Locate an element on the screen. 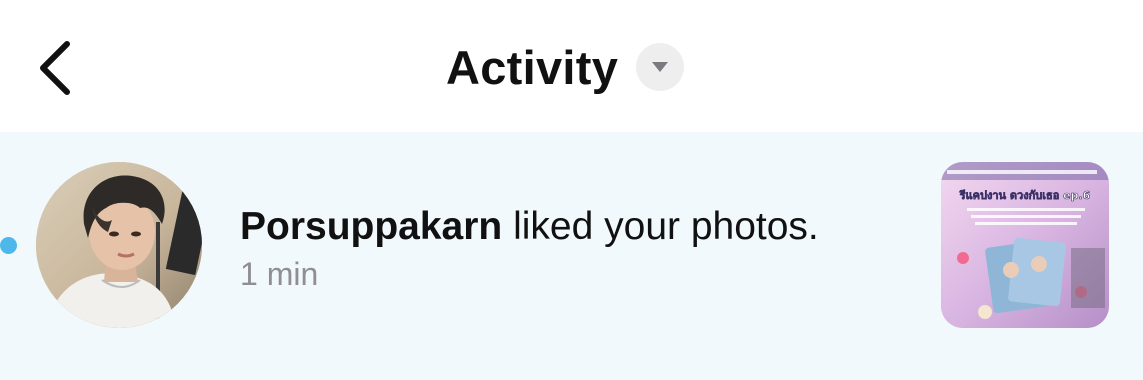  page-title: Activity is located at coordinates (532, 67).